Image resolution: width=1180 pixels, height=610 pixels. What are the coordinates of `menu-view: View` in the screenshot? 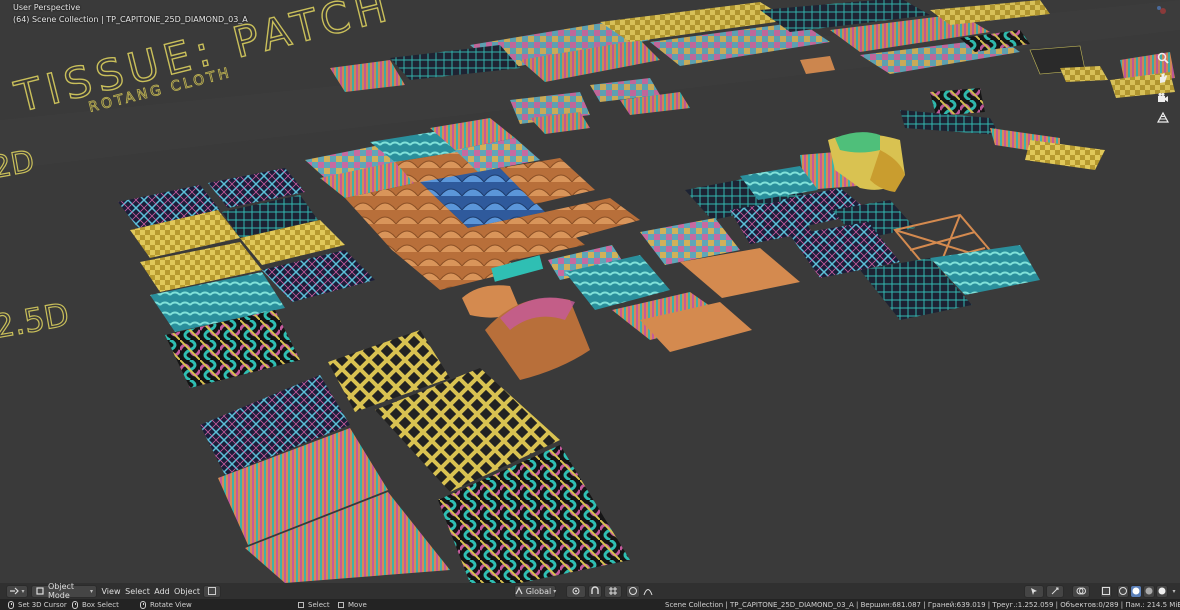 It's located at (111, 591).